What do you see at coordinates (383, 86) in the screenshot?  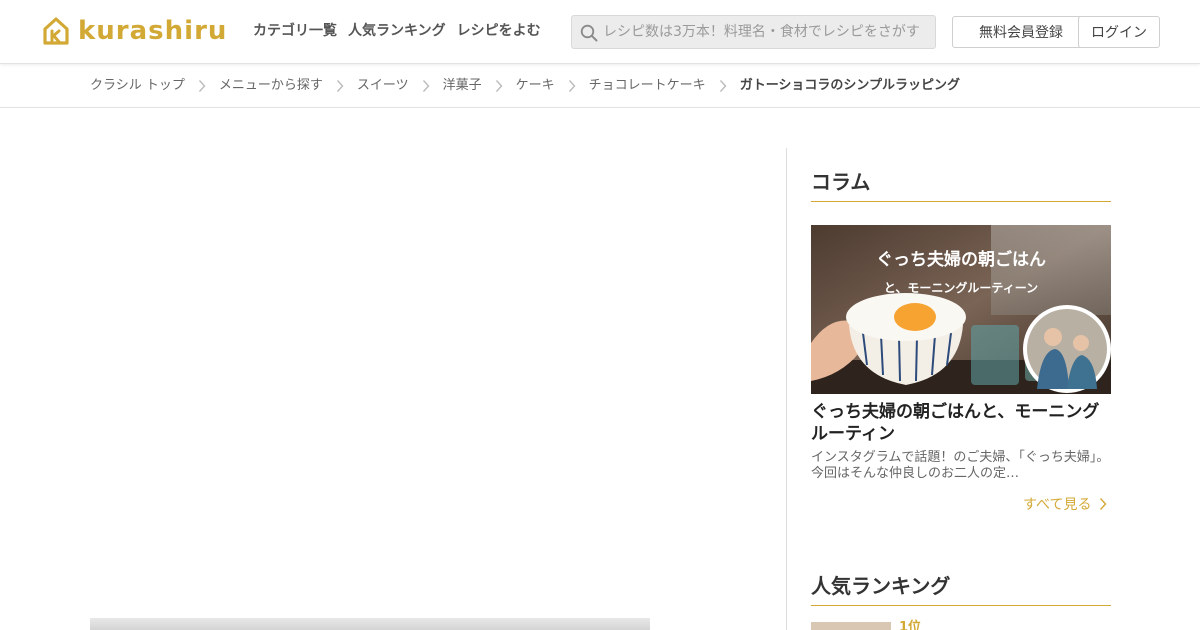 I see `breadcrumb-item-sweets: スイーツ` at bounding box center [383, 86].